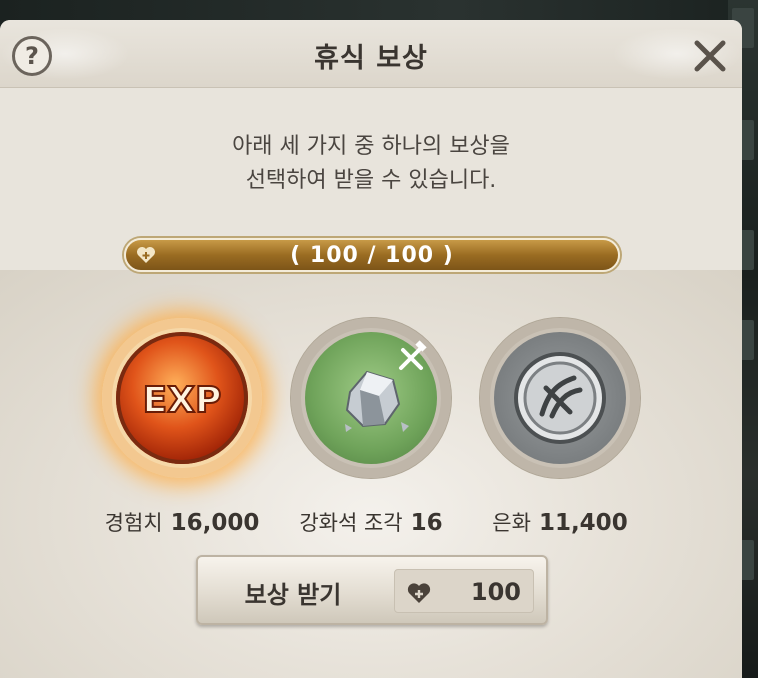 The width and height of the screenshot is (758, 678). I want to click on stamina-bar: ( 100 / 100 ), so click(372, 255).